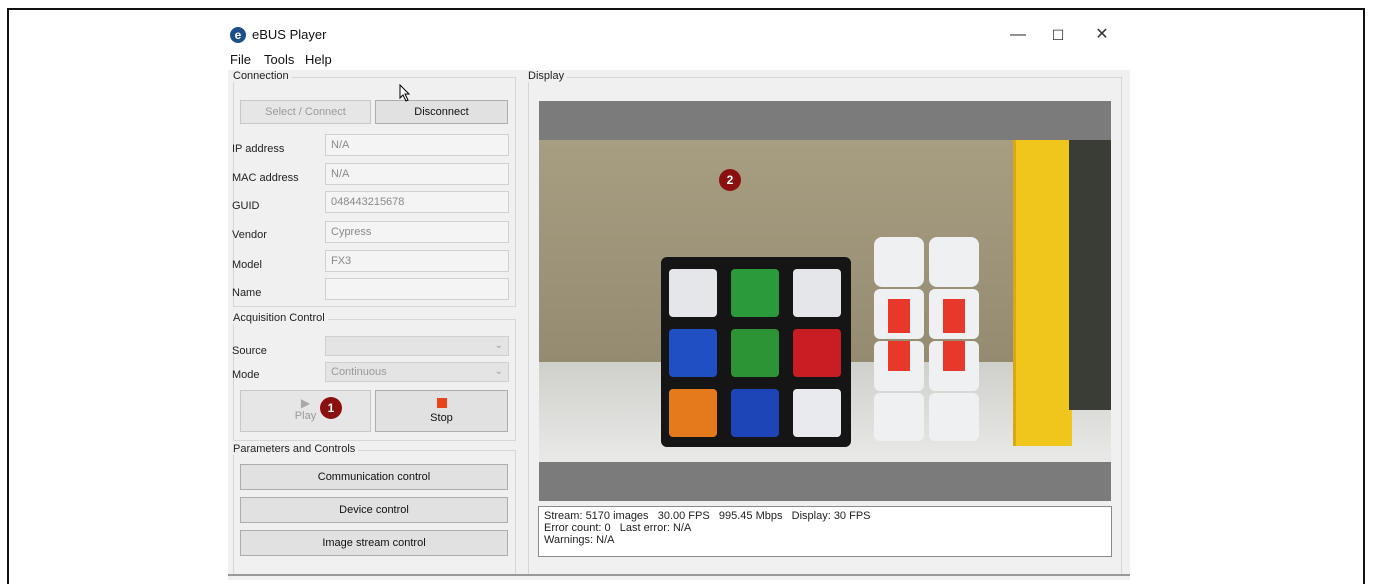 This screenshot has width=1373, height=584. I want to click on menu-bar: File Tools Help, so click(679, 61).